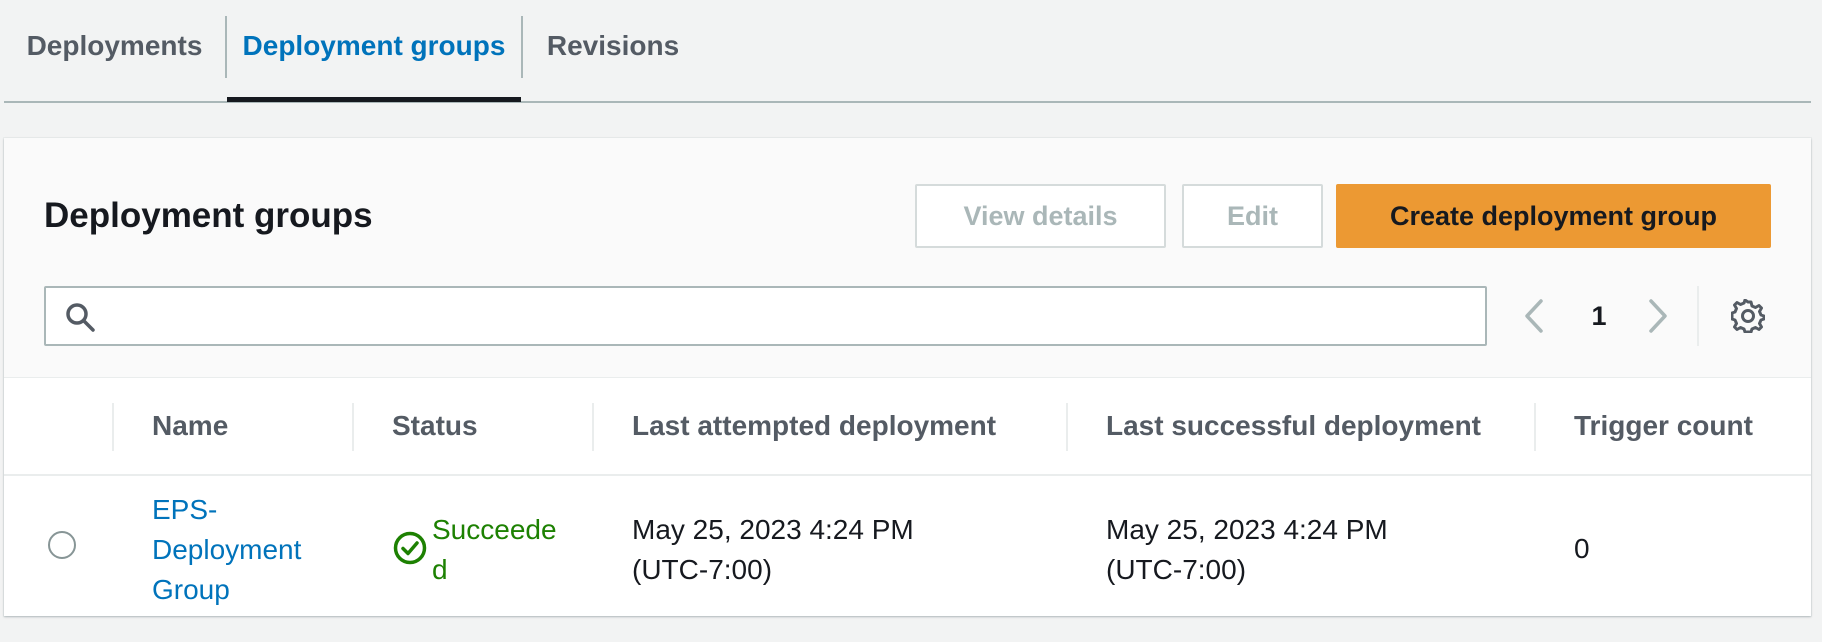 The height and width of the screenshot is (642, 1822). I want to click on view-details-button: View details, so click(1040, 216).